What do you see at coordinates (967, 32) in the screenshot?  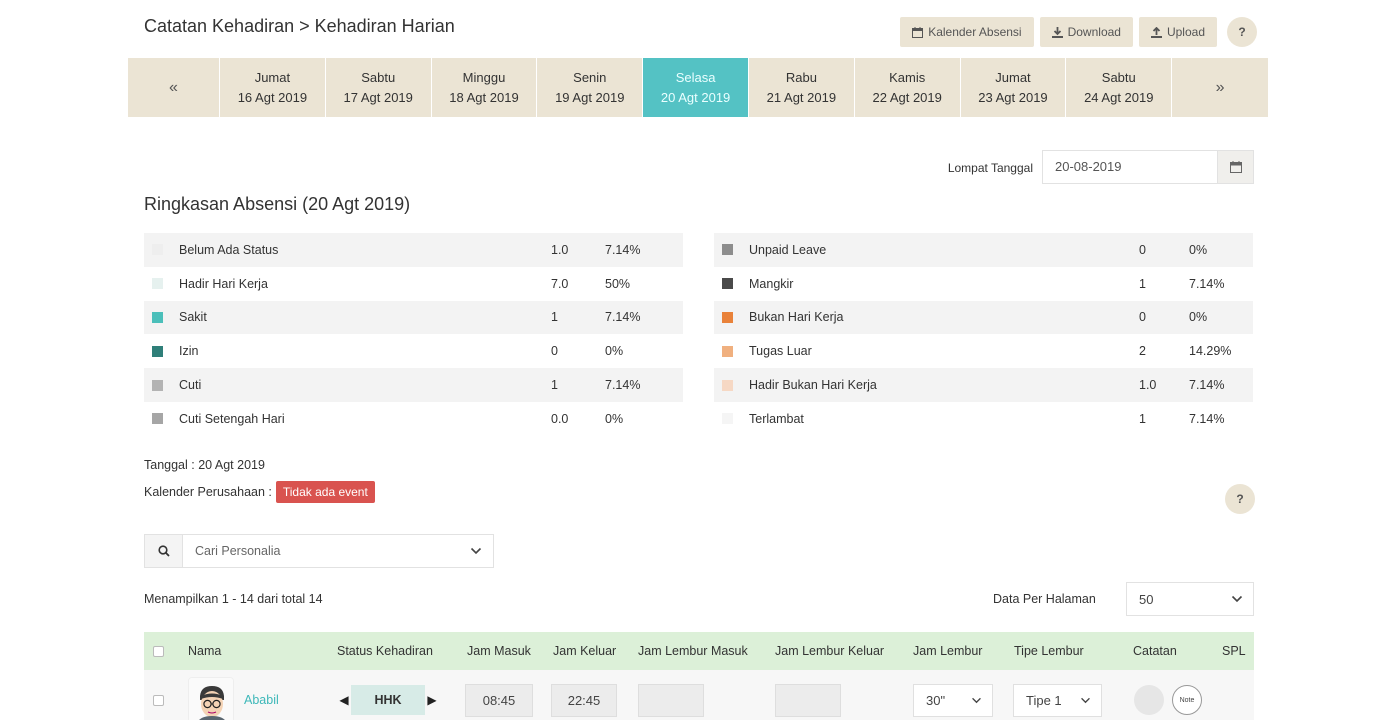 I see `calendar-button: Kalender Absensi` at bounding box center [967, 32].